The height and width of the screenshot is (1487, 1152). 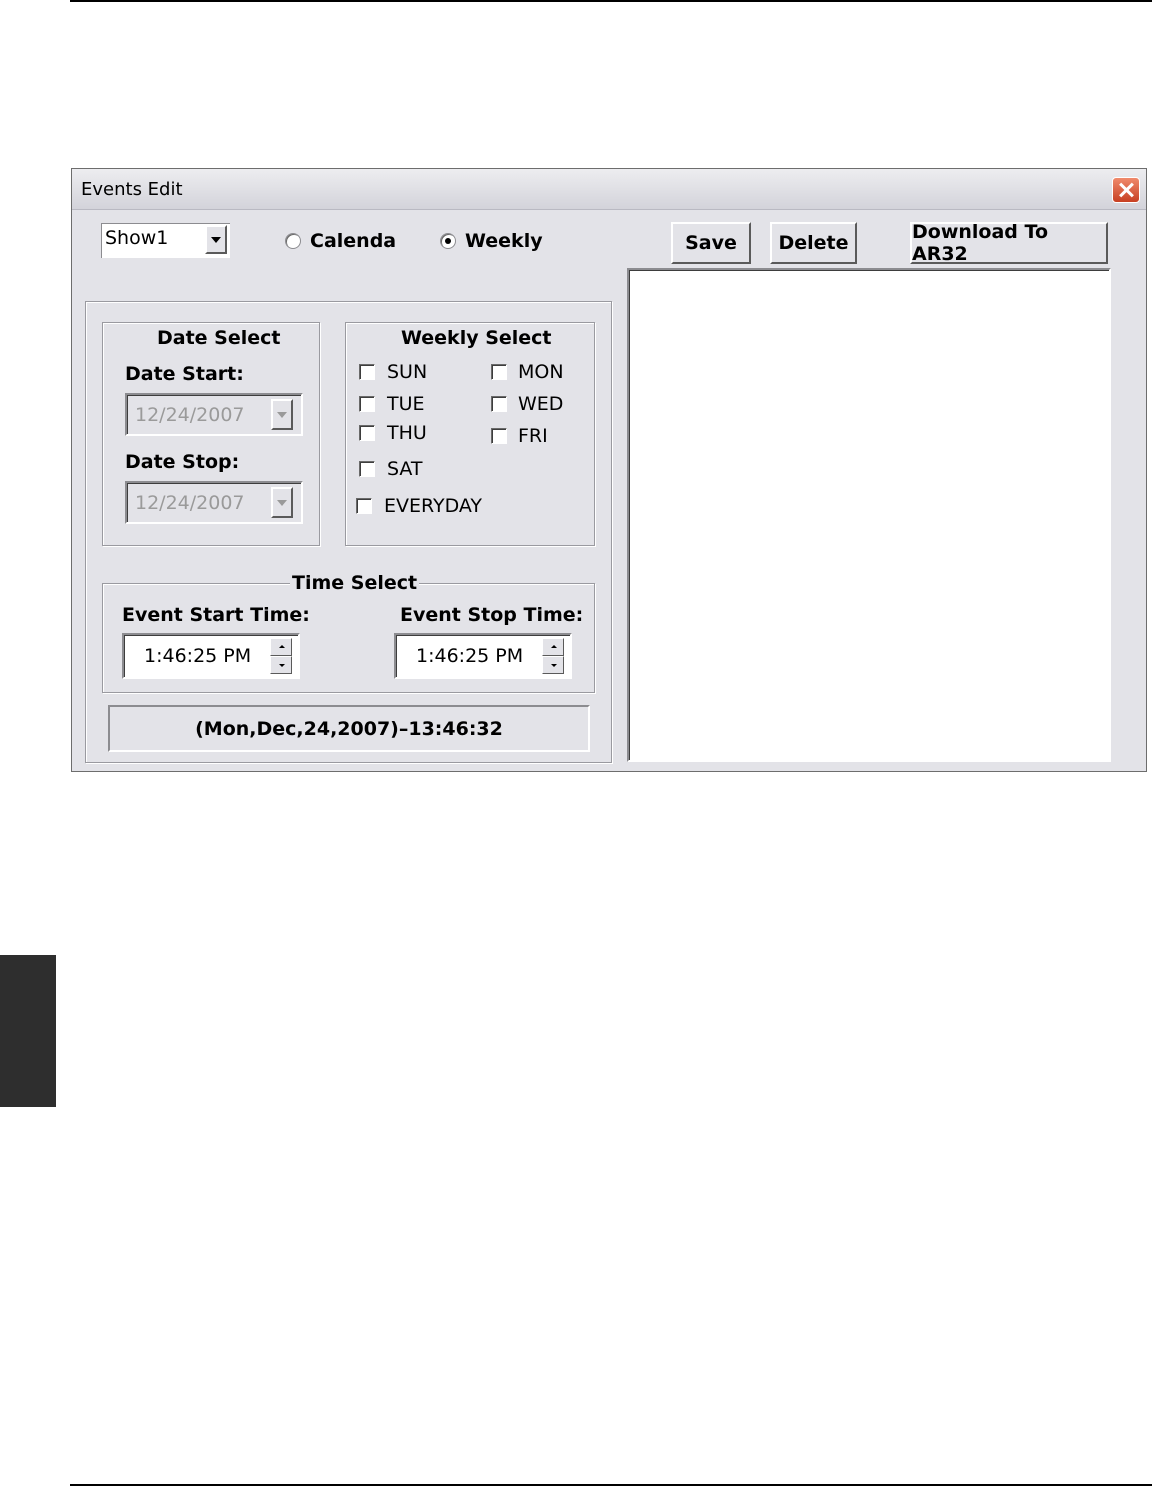 I want to click on close-icon, so click(x=1126, y=190).